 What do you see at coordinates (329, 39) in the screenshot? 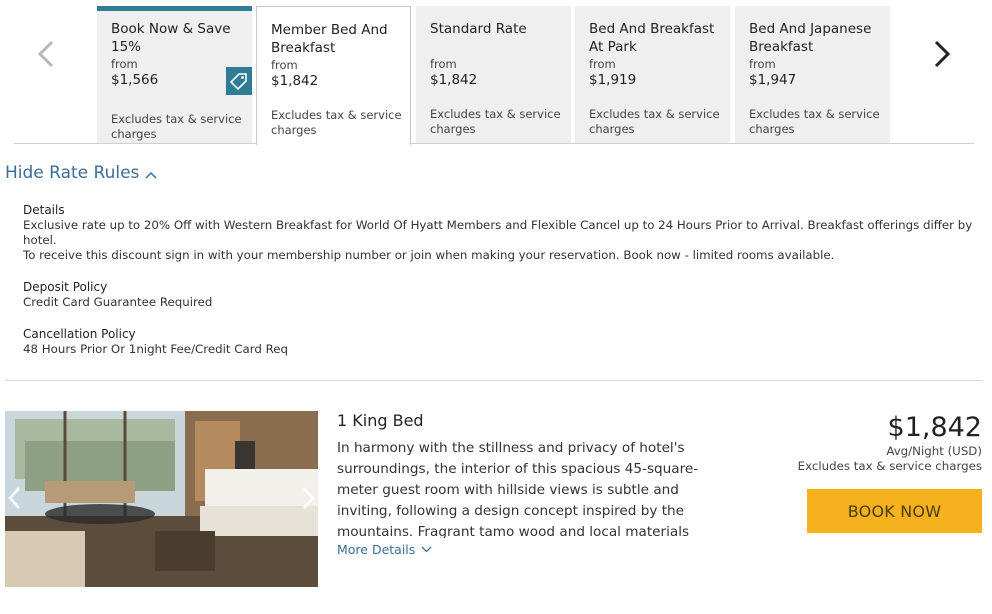
I see `rate-name: Member Bed And Breakfast` at bounding box center [329, 39].